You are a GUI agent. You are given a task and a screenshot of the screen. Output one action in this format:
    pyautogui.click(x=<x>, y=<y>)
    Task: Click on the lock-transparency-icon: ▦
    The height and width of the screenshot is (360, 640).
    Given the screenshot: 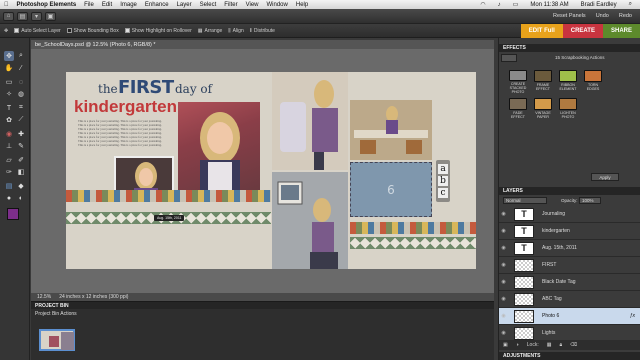 What is the action you would take?
    pyautogui.click(x=549, y=345)
    